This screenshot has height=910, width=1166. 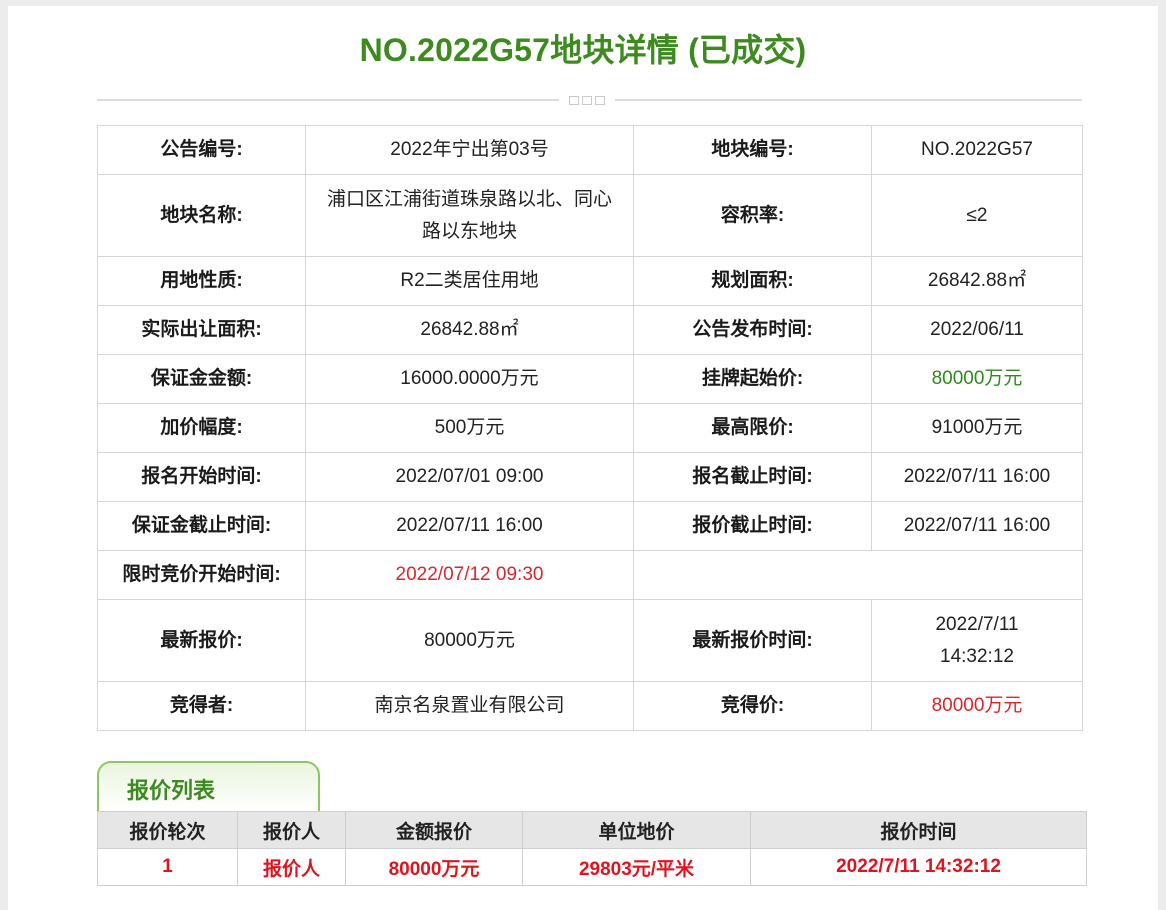 I want to click on column-header: 报价时间, so click(x=918, y=830).